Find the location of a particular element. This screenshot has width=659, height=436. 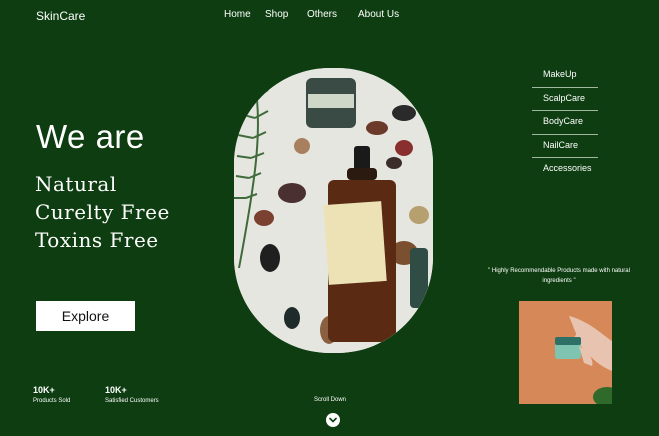

chevron-down-icon is located at coordinates (333, 420).